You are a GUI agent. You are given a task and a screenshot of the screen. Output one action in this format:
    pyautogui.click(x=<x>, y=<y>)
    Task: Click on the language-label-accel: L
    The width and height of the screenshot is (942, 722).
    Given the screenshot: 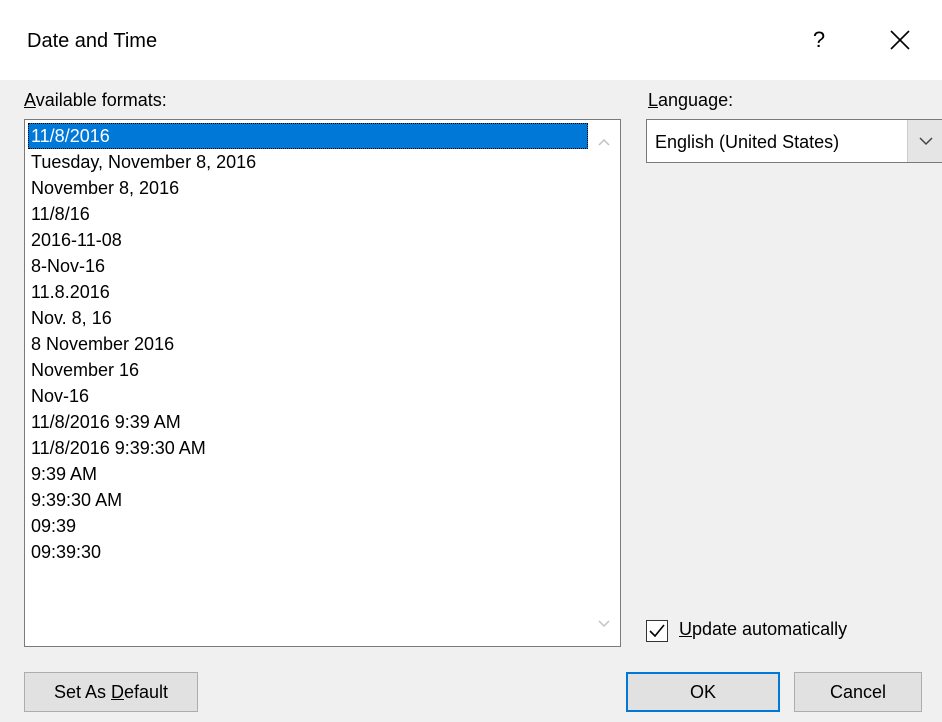 What is the action you would take?
    pyautogui.click(x=653, y=100)
    